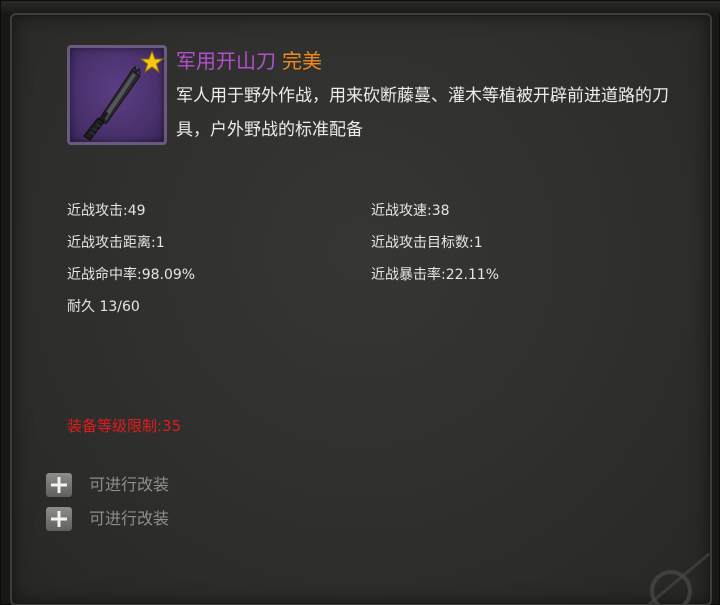  I want to click on star-icon, so click(152, 62).